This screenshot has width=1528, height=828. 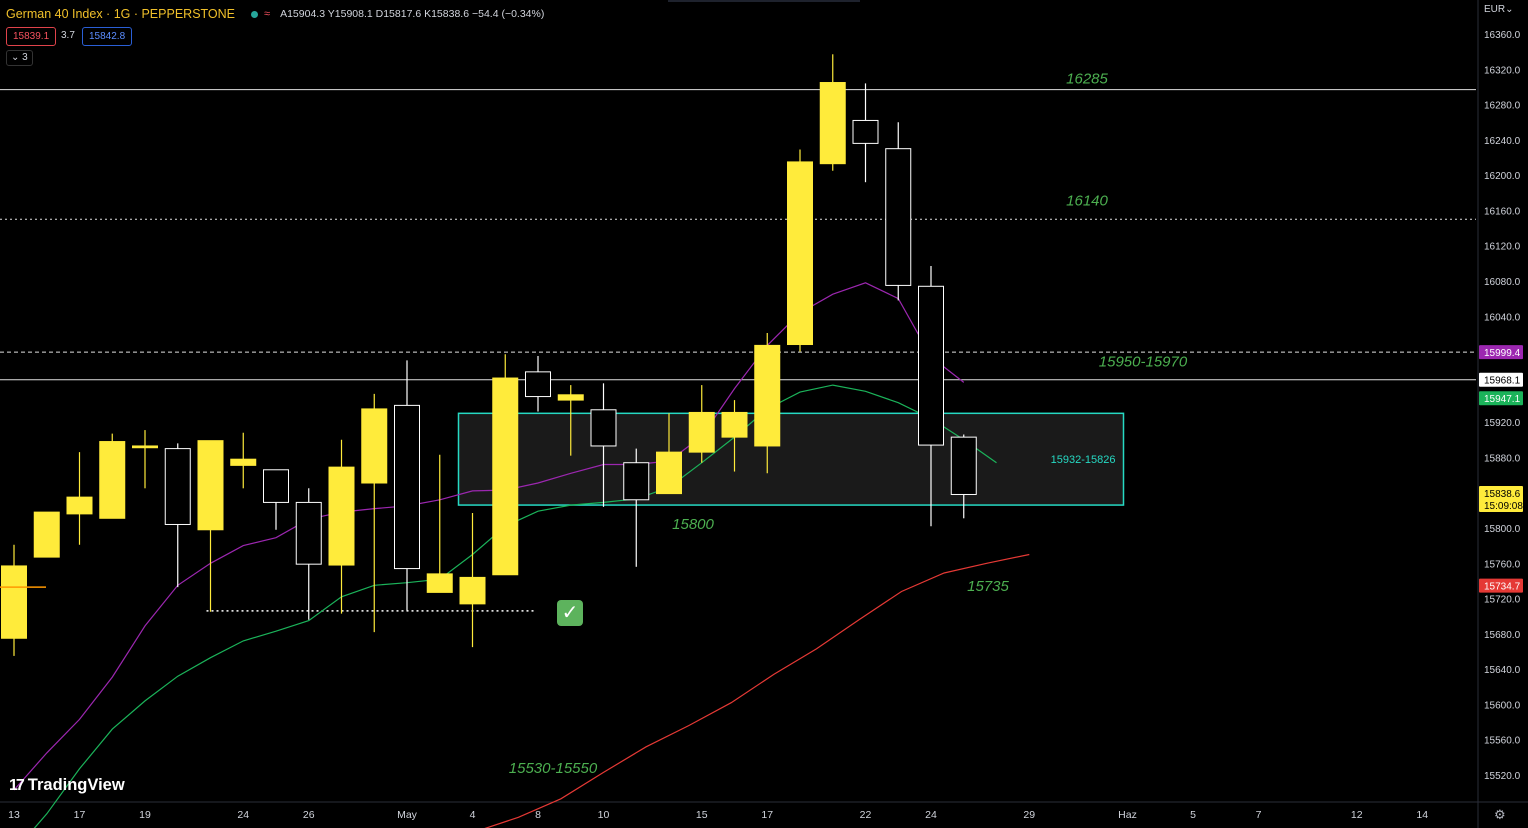 What do you see at coordinates (1502, 529) in the screenshot?
I see `y-tick-label: 15800.0` at bounding box center [1502, 529].